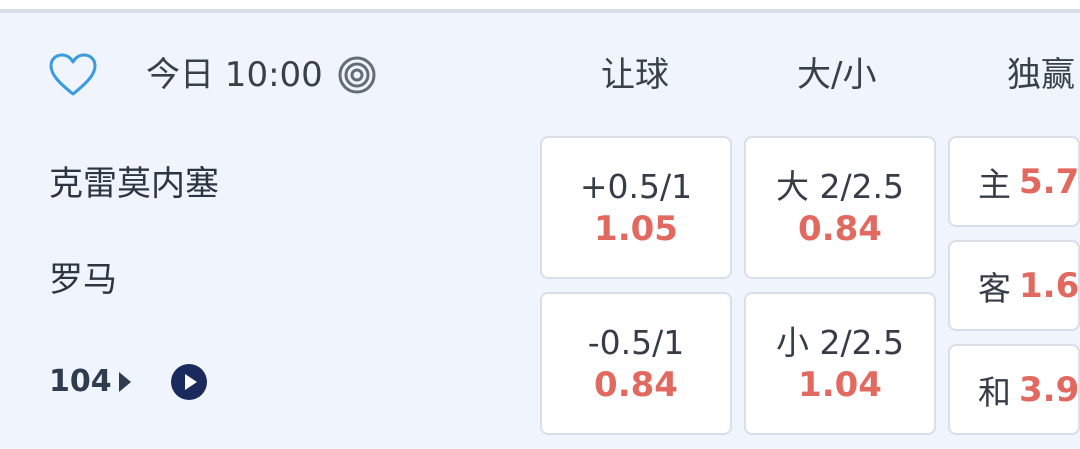 The width and height of the screenshot is (1080, 449). Describe the element at coordinates (1014, 285) in the screenshot. I see `win-away-card: 客 1.6` at that location.